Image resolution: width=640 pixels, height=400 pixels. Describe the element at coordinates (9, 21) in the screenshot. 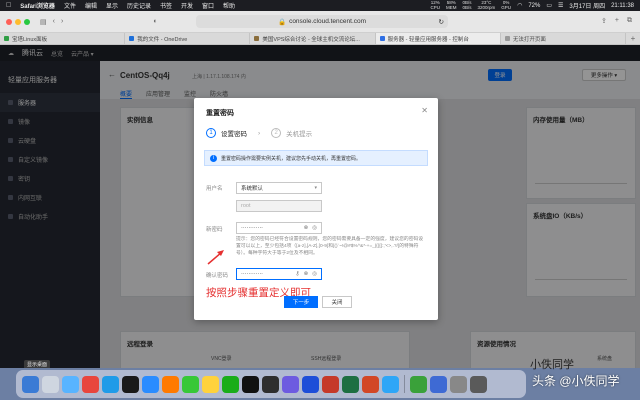

I see `close-window-icon` at that location.